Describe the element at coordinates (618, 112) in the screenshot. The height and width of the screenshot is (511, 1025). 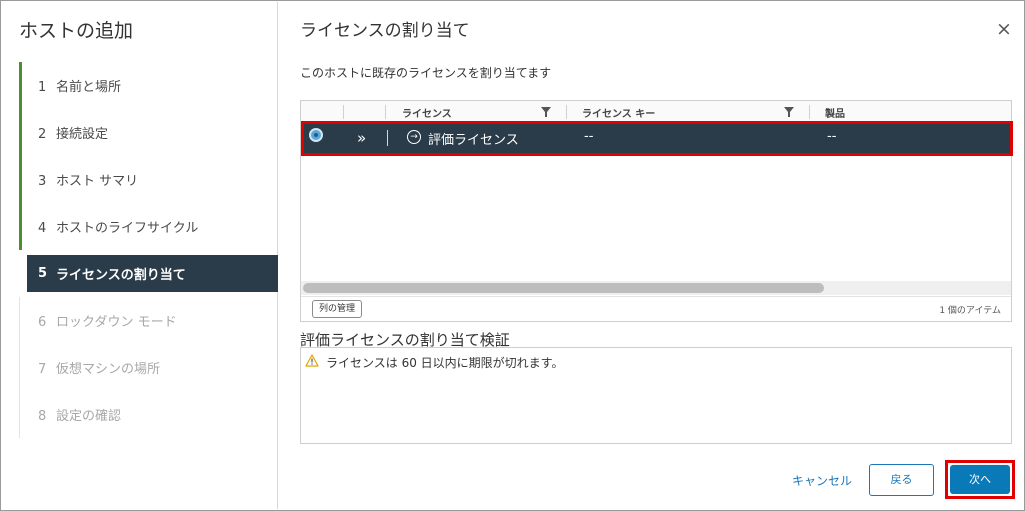
I see `column-header-license-key: ライセンス キー` at that location.